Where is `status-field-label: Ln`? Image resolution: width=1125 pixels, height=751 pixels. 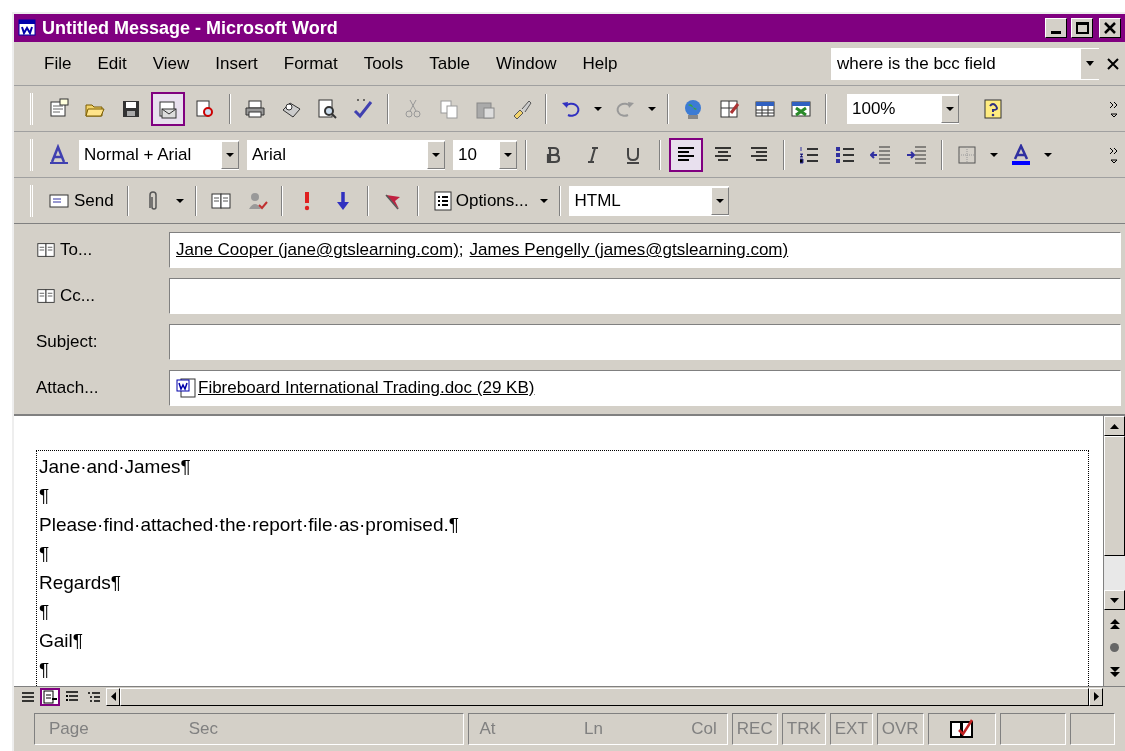 status-field-label: Ln is located at coordinates (593, 728).